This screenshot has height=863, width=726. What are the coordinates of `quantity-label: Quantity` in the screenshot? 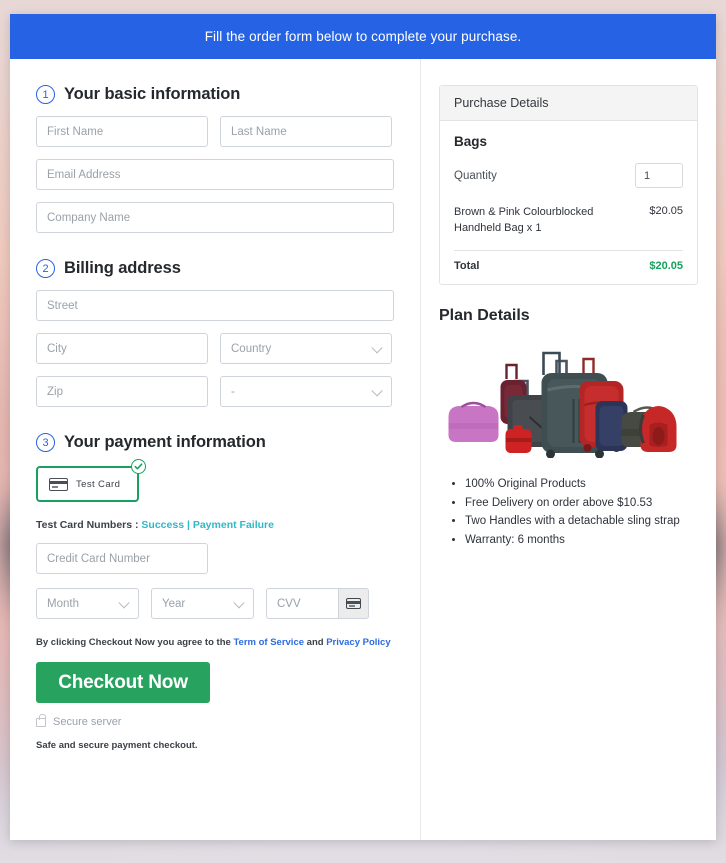 It's located at (475, 175).